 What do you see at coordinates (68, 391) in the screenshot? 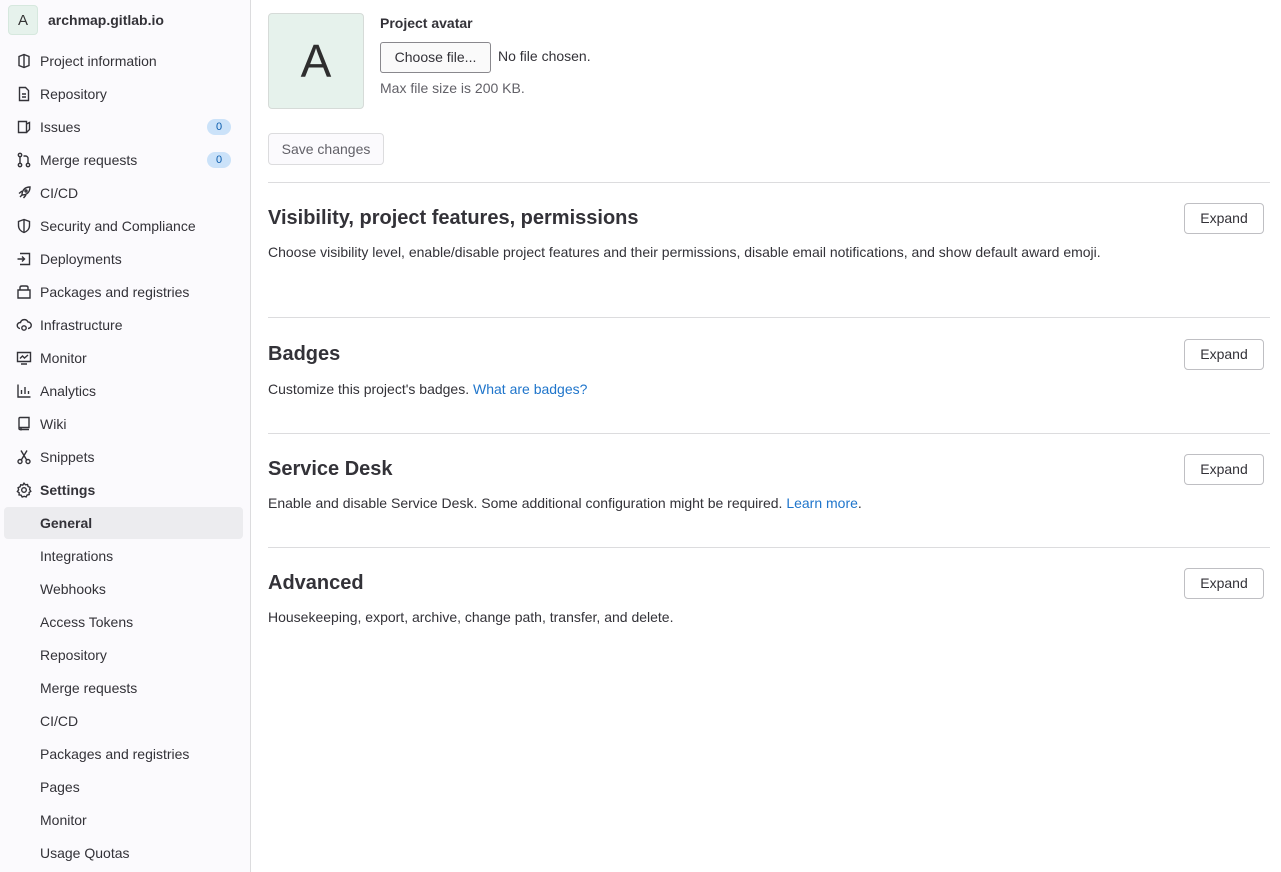
I see `sidebar-item-label: Analytics` at bounding box center [68, 391].